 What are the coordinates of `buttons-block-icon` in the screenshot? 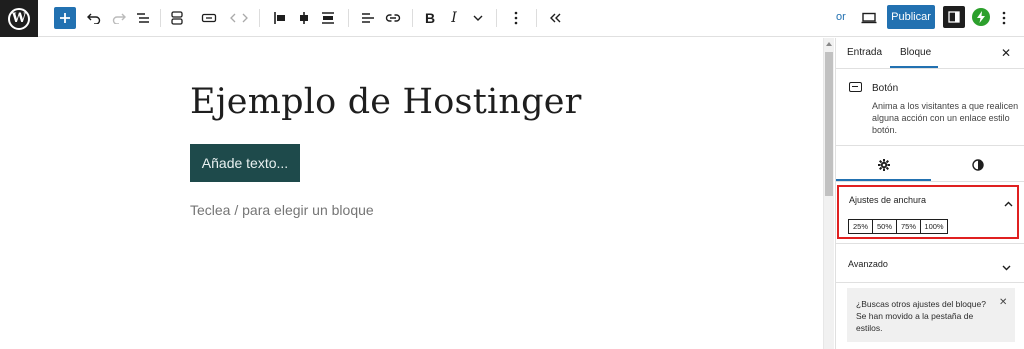 It's located at (177, 18).